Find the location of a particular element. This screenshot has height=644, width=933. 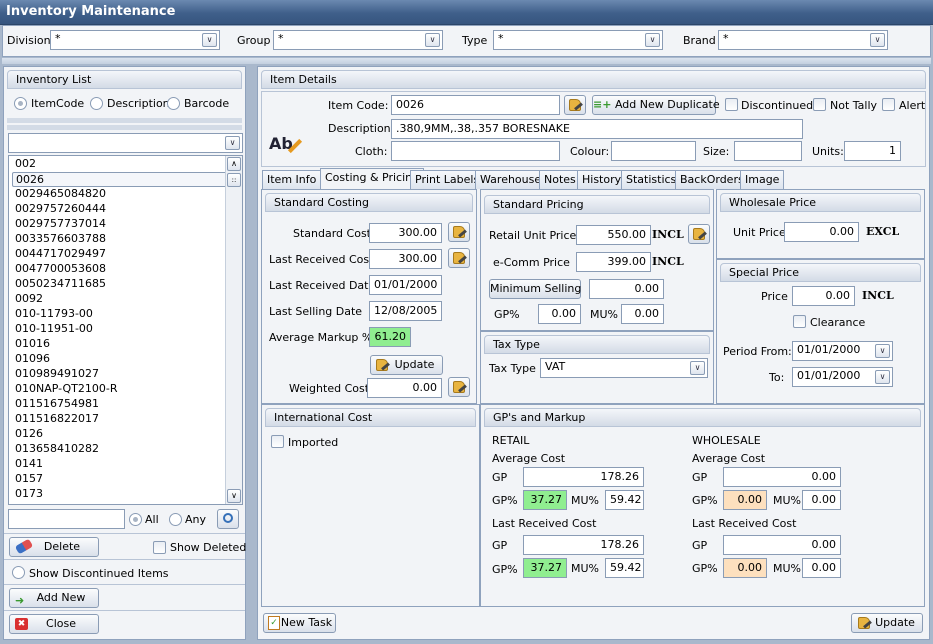

list-item: 01096 is located at coordinates (32, 359).